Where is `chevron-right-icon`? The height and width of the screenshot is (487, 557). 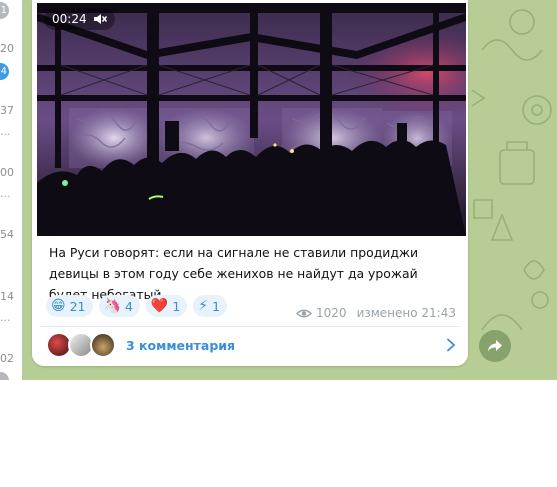
chevron-right-icon is located at coordinates (451, 345).